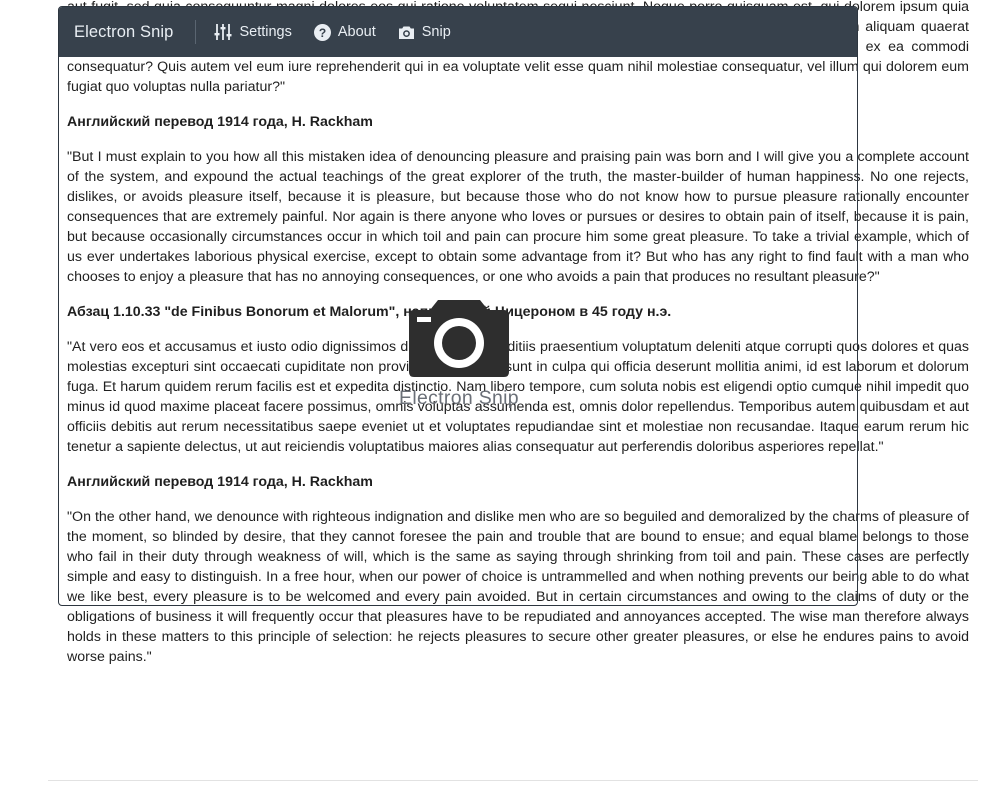 This screenshot has width=983, height=786. Describe the element at coordinates (459, 398) in the screenshot. I see `center-title: Electron Snip` at that location.